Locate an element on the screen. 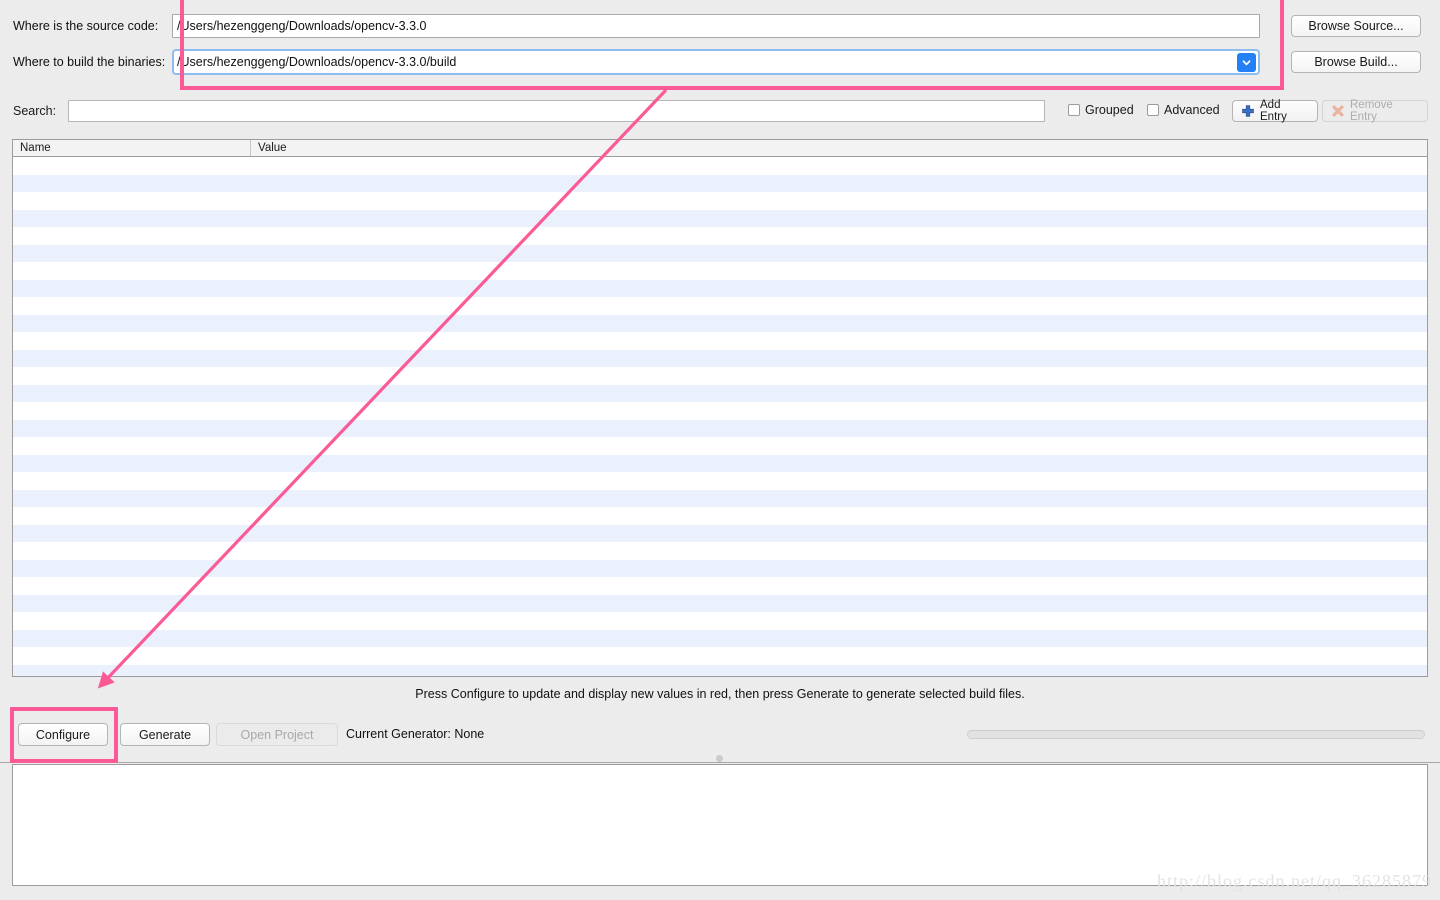 The width and height of the screenshot is (1440, 900). advanced-label: Advanced is located at coordinates (1192, 110).